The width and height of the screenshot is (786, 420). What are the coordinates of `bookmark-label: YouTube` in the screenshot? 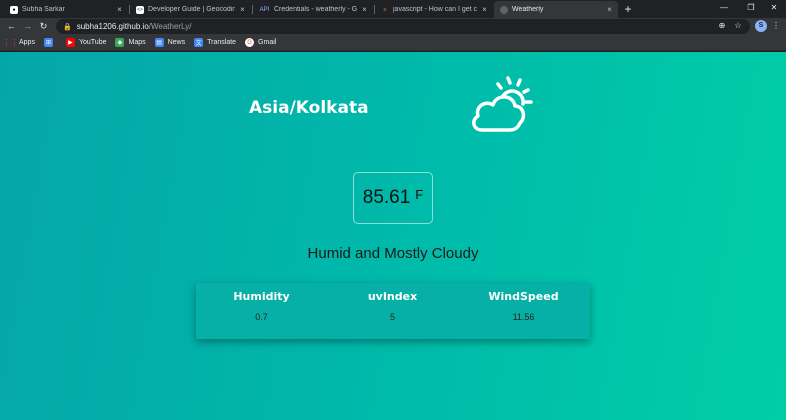 It's located at (92, 42).